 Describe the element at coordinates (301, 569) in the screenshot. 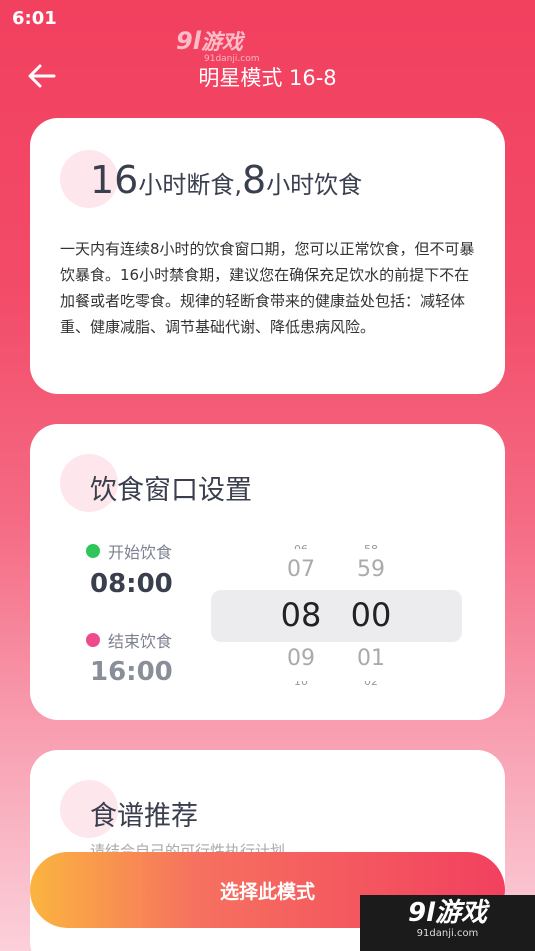

I see `hour-option: 07` at that location.